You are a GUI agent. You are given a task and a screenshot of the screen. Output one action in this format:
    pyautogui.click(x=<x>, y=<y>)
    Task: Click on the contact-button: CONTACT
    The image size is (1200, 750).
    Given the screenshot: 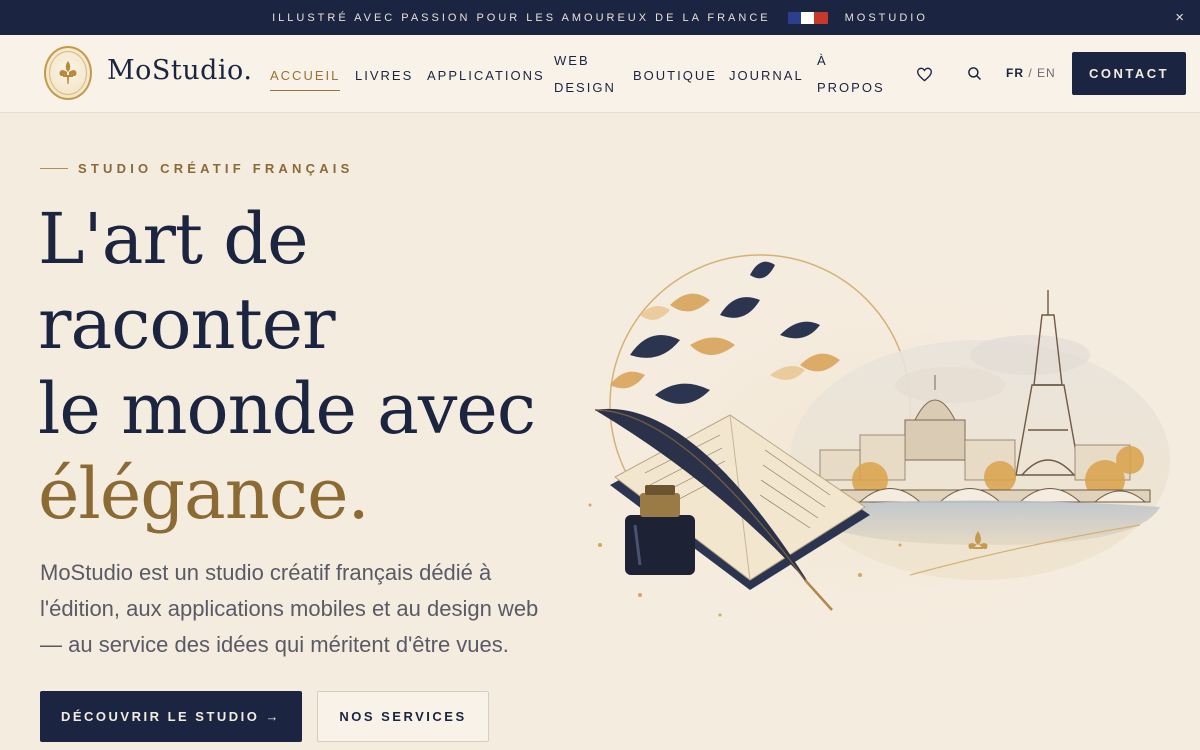 What is the action you would take?
    pyautogui.click(x=1129, y=73)
    